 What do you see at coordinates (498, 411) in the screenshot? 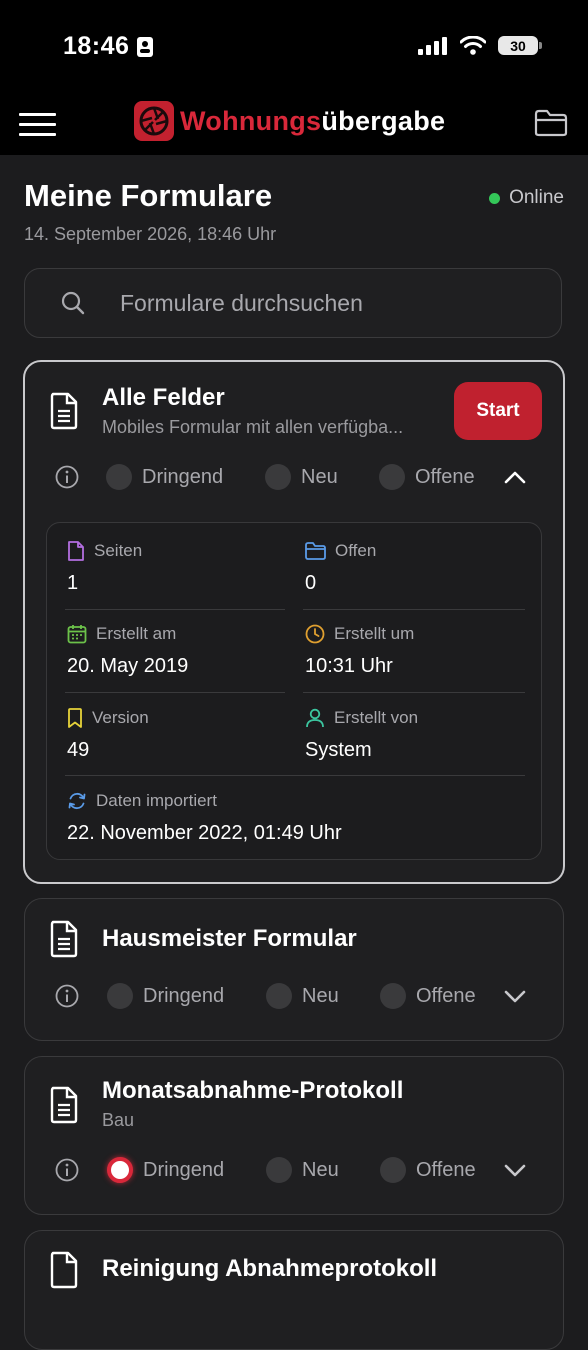
I see `start-button: Start` at bounding box center [498, 411].